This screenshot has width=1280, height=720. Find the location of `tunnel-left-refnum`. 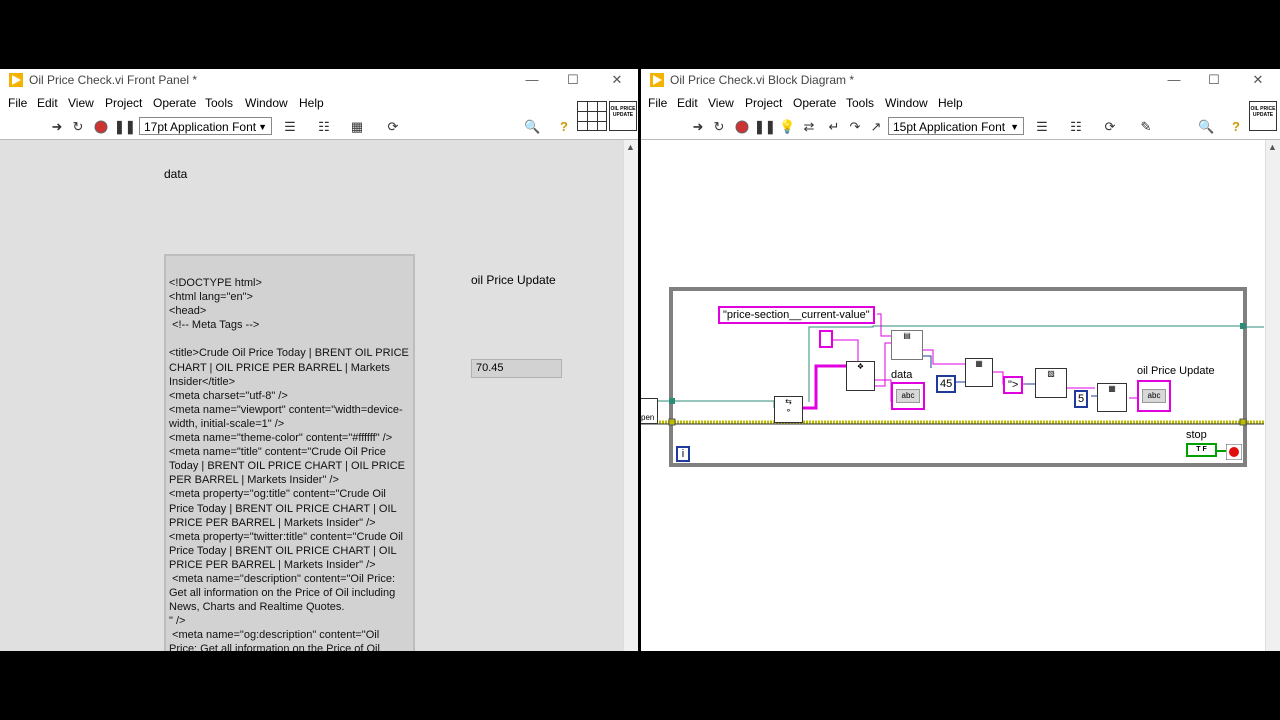

tunnel-left-refnum is located at coordinates (672, 401).